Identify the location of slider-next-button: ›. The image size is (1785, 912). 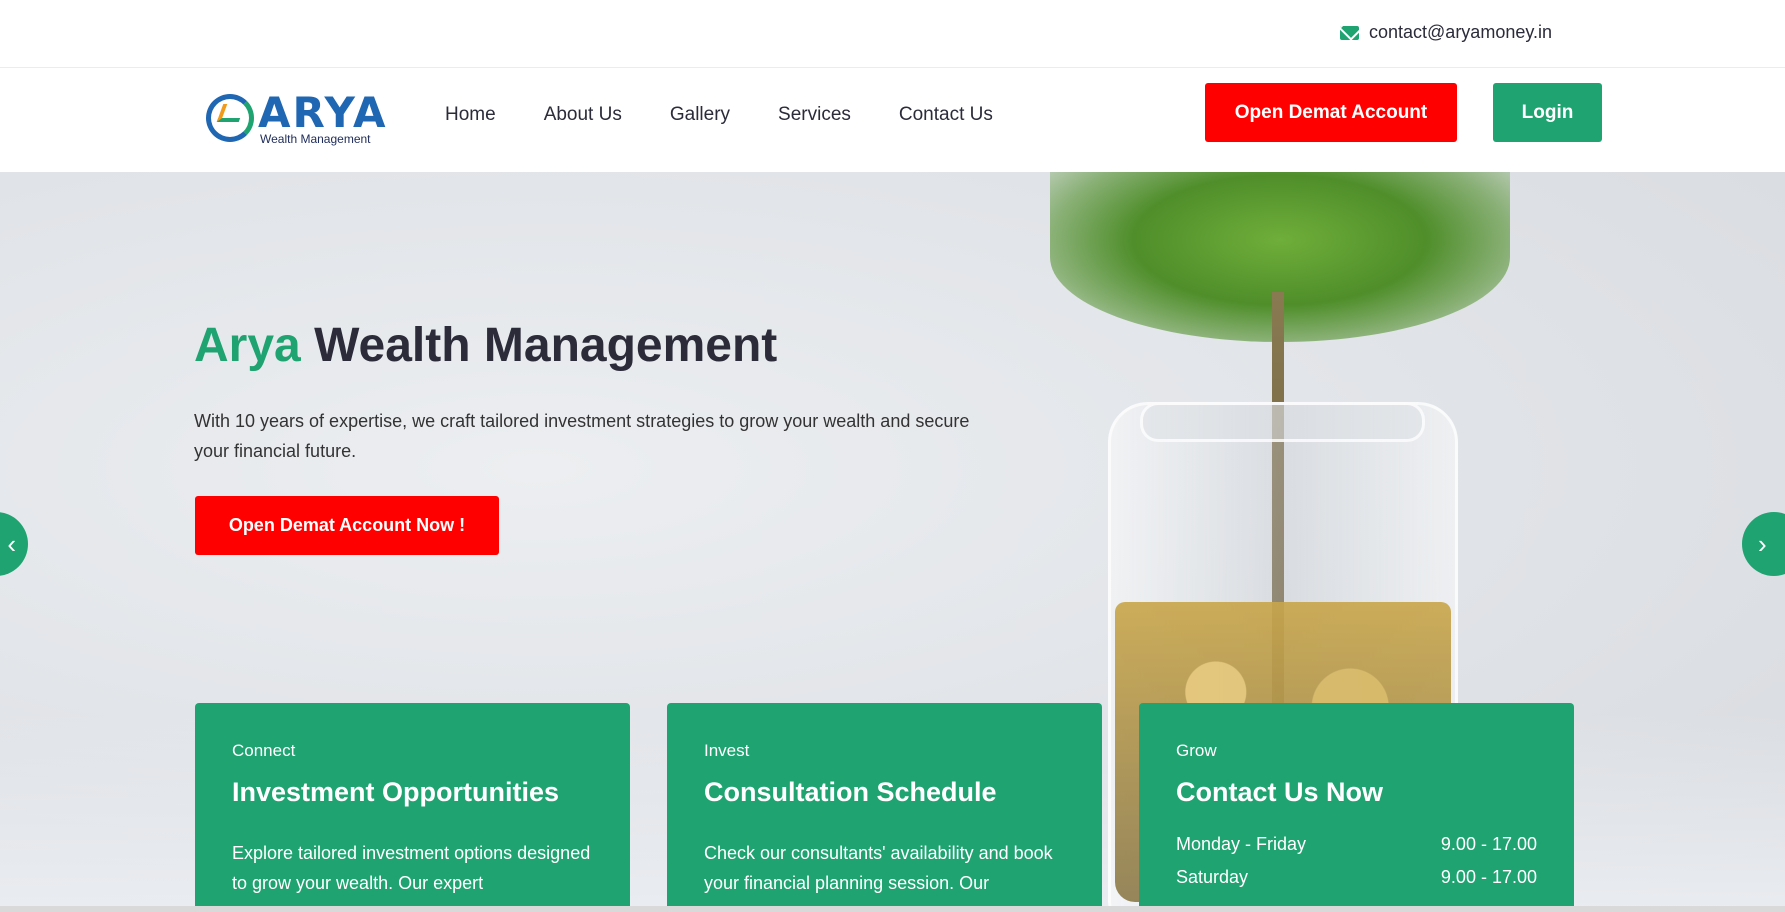
(1763, 544).